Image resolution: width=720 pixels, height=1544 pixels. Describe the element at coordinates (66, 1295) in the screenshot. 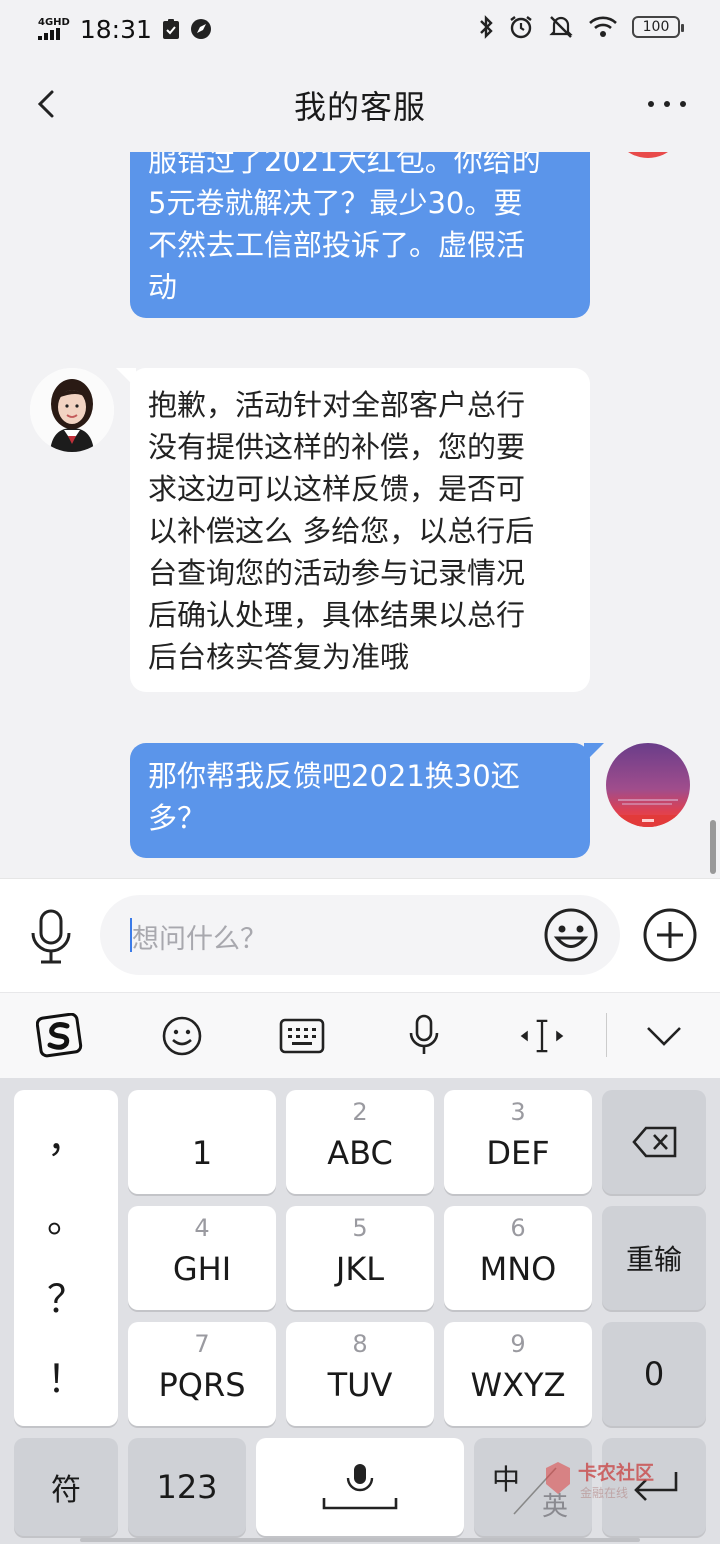

I see `punct-key-question: ？` at that location.